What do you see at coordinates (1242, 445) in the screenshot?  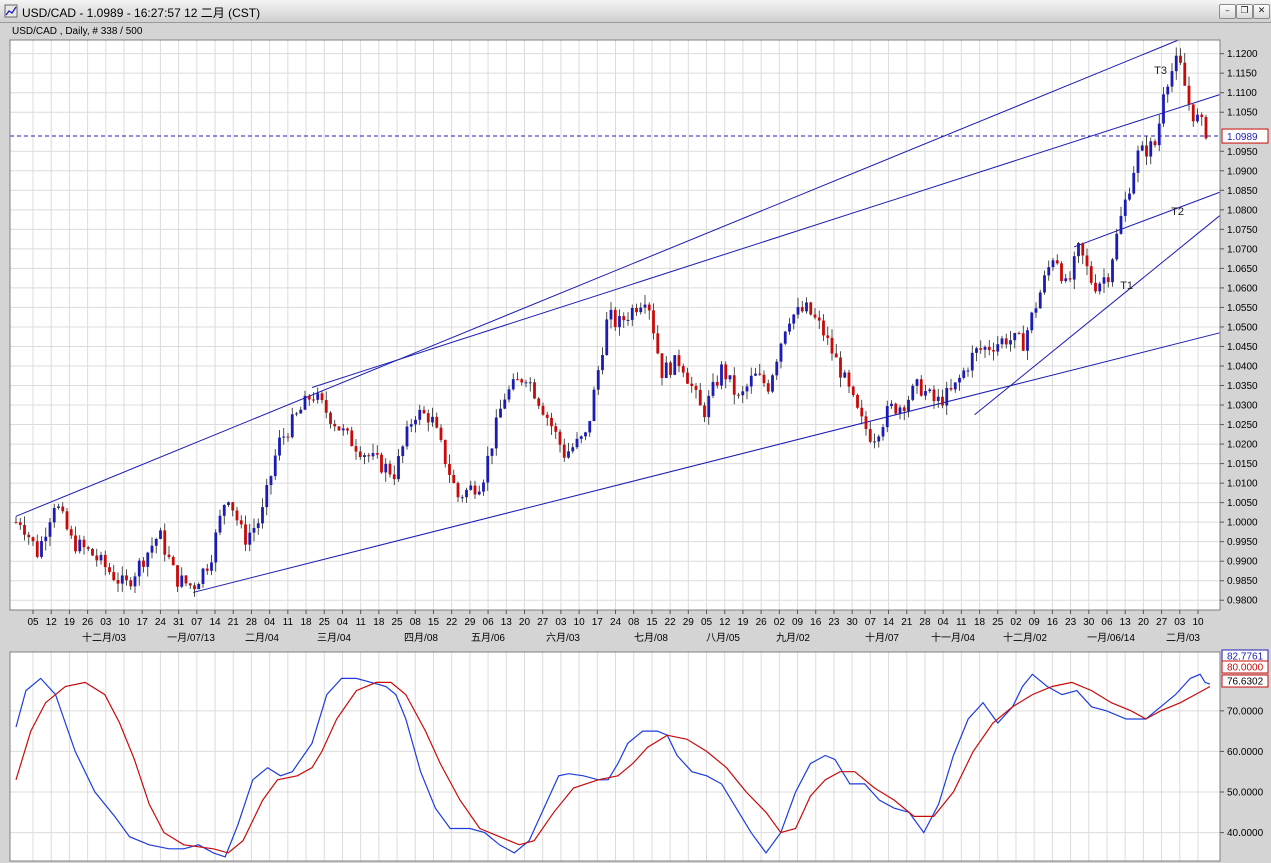 I see `price-y-tick-label: 1.0200` at bounding box center [1242, 445].